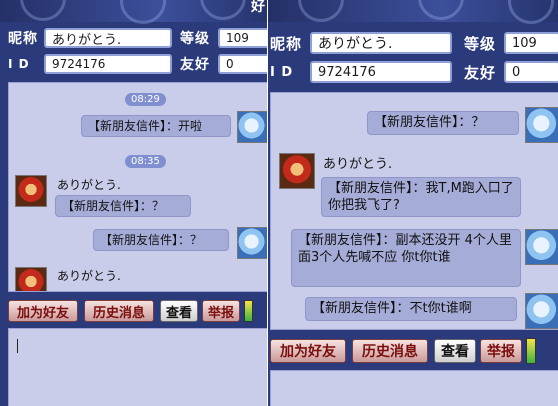 The image size is (558, 406). What do you see at coordinates (258, 7) in the screenshot?
I see `corner-glyph: 好` at bounding box center [258, 7].